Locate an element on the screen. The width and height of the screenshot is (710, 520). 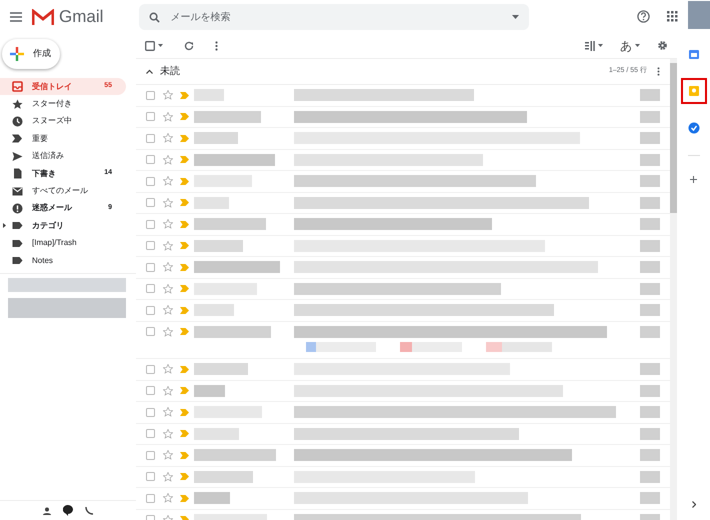
redacted-block is located at coordinates (650, 138).